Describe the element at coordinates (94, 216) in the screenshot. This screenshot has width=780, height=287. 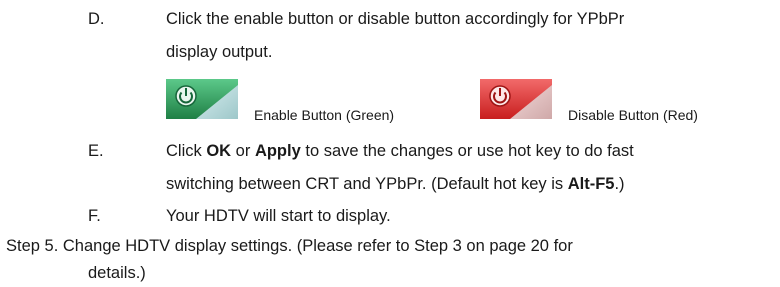
I see `item-letter-f: F.` at that location.